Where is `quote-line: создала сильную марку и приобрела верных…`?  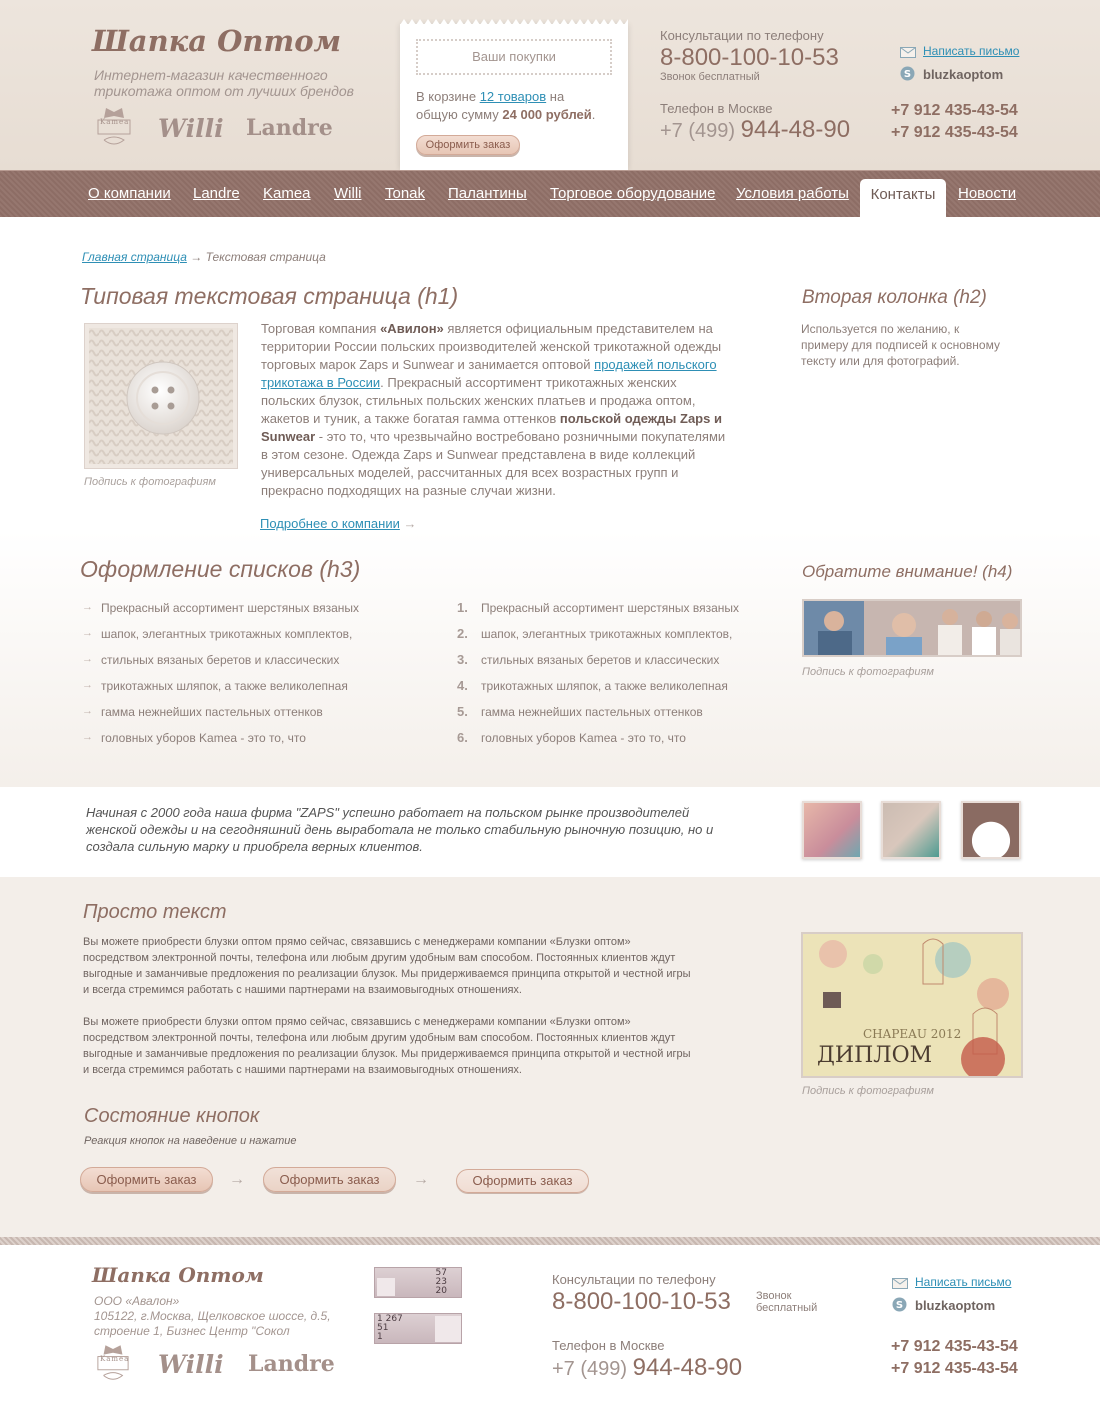
quote-line: создала сильную марку и приобрела верных… is located at coordinates (254, 846).